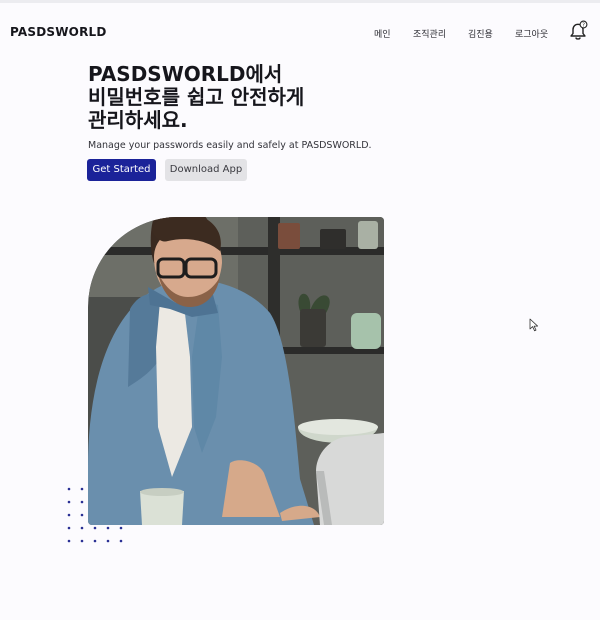 The height and width of the screenshot is (620, 600). What do you see at coordinates (206, 170) in the screenshot?
I see `download-app-button: Download App` at bounding box center [206, 170].